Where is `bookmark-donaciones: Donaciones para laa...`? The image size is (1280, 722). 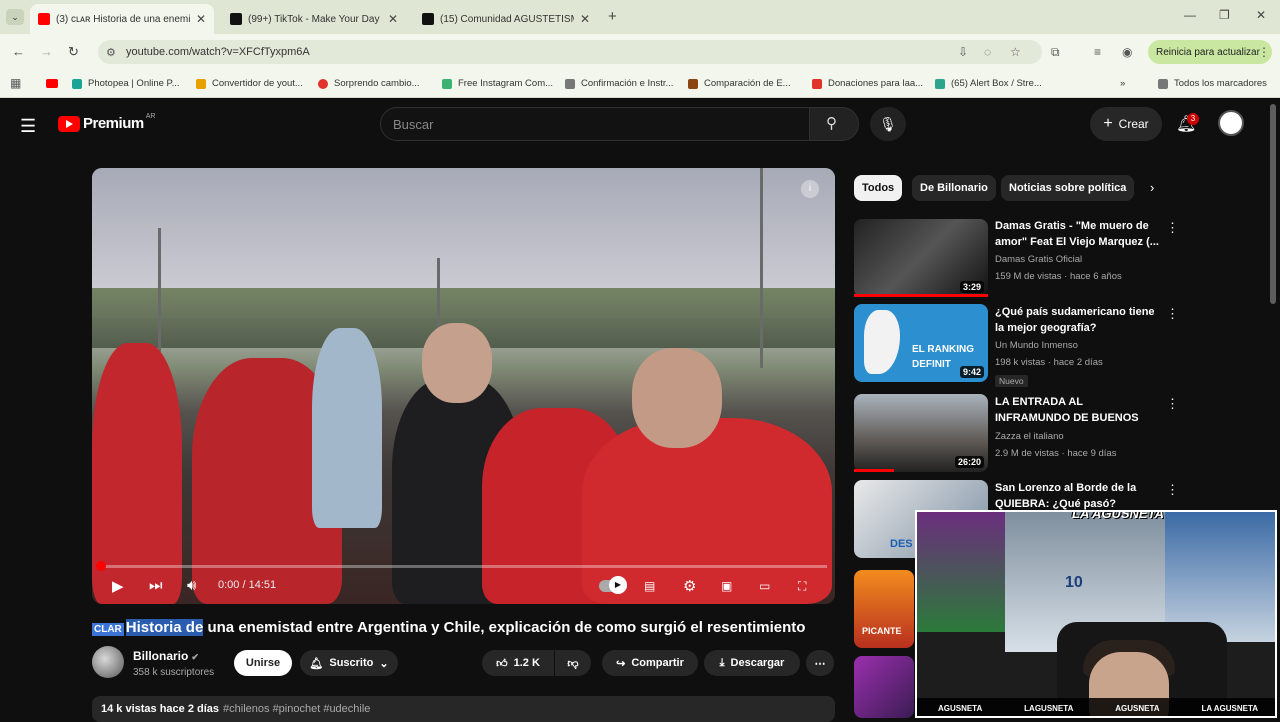 bookmark-donaciones: Donaciones para laa... is located at coordinates (867, 83).